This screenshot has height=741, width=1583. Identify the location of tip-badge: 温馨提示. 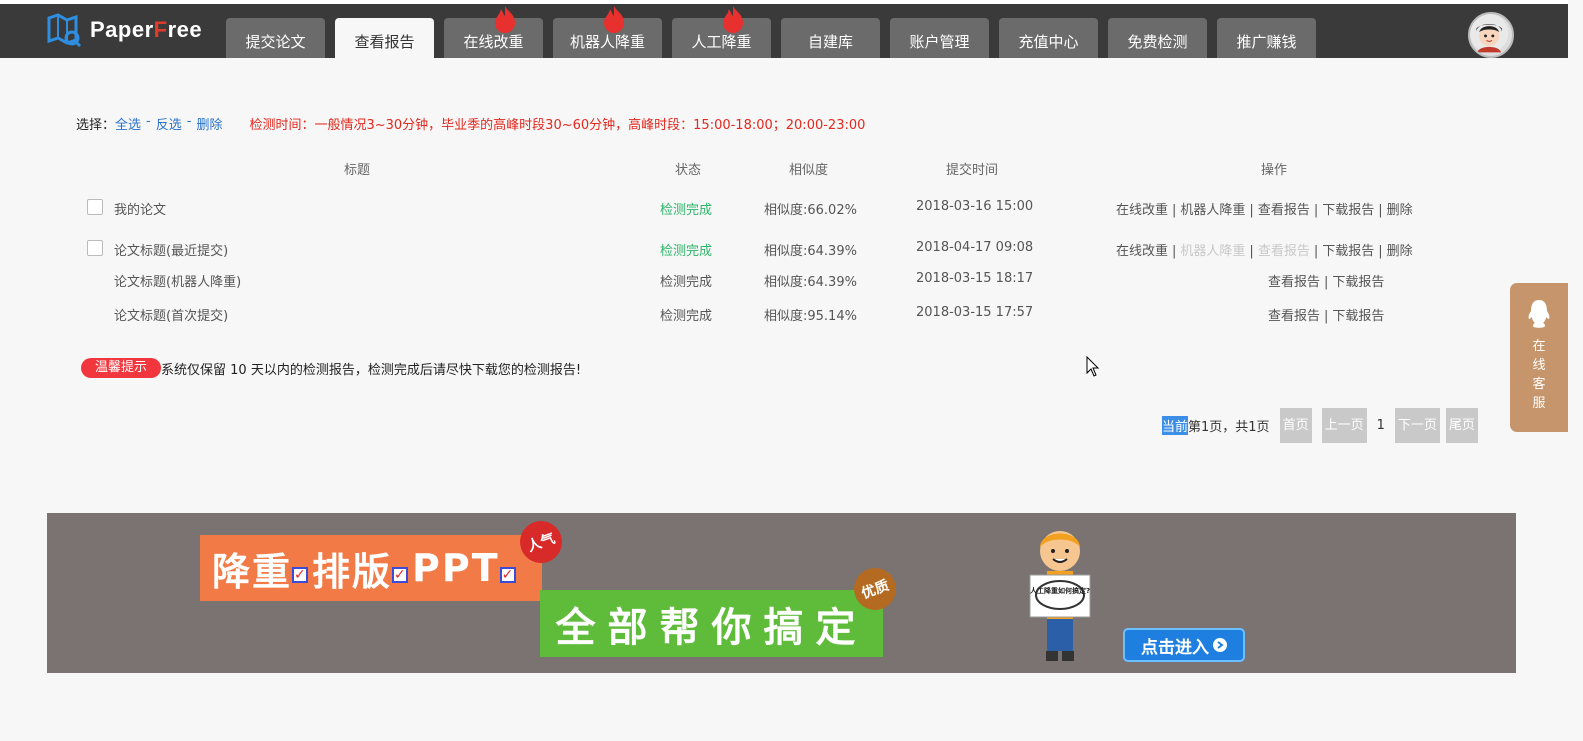
(121, 368).